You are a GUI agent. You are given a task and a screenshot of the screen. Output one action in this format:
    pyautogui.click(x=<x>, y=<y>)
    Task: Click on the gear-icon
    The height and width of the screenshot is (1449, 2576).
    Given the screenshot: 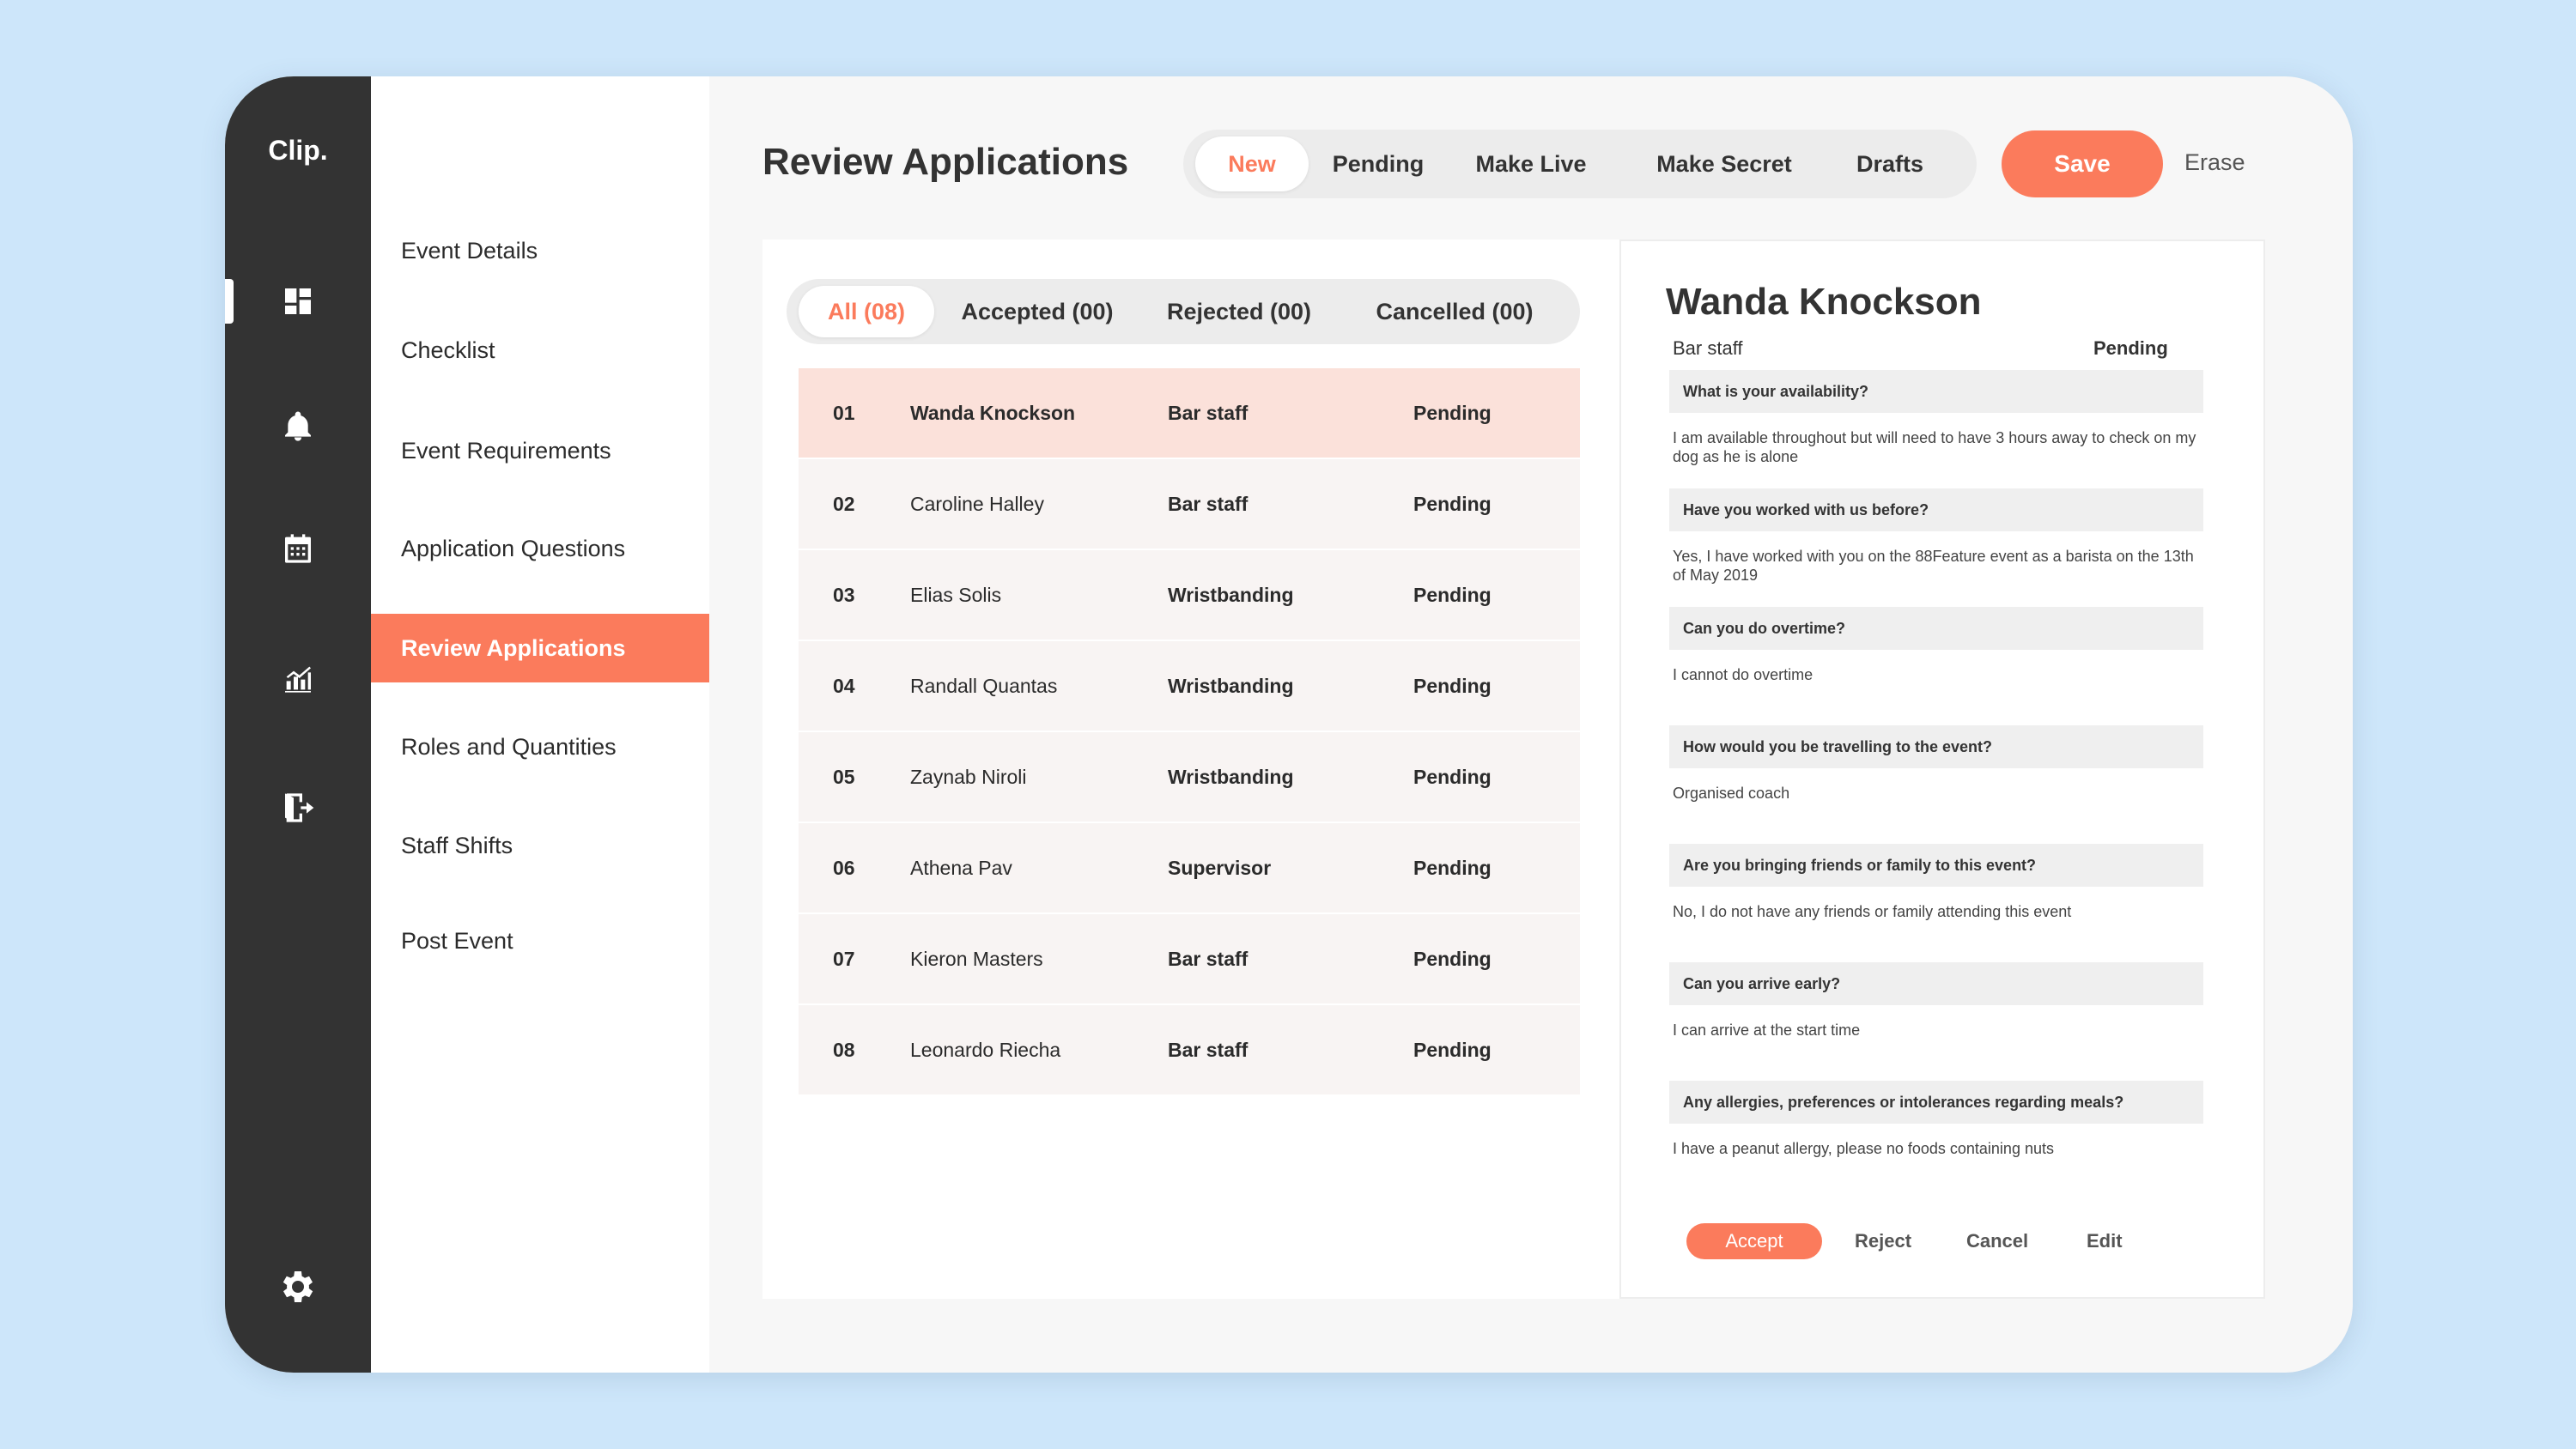 What is the action you would take?
    pyautogui.click(x=298, y=1286)
    